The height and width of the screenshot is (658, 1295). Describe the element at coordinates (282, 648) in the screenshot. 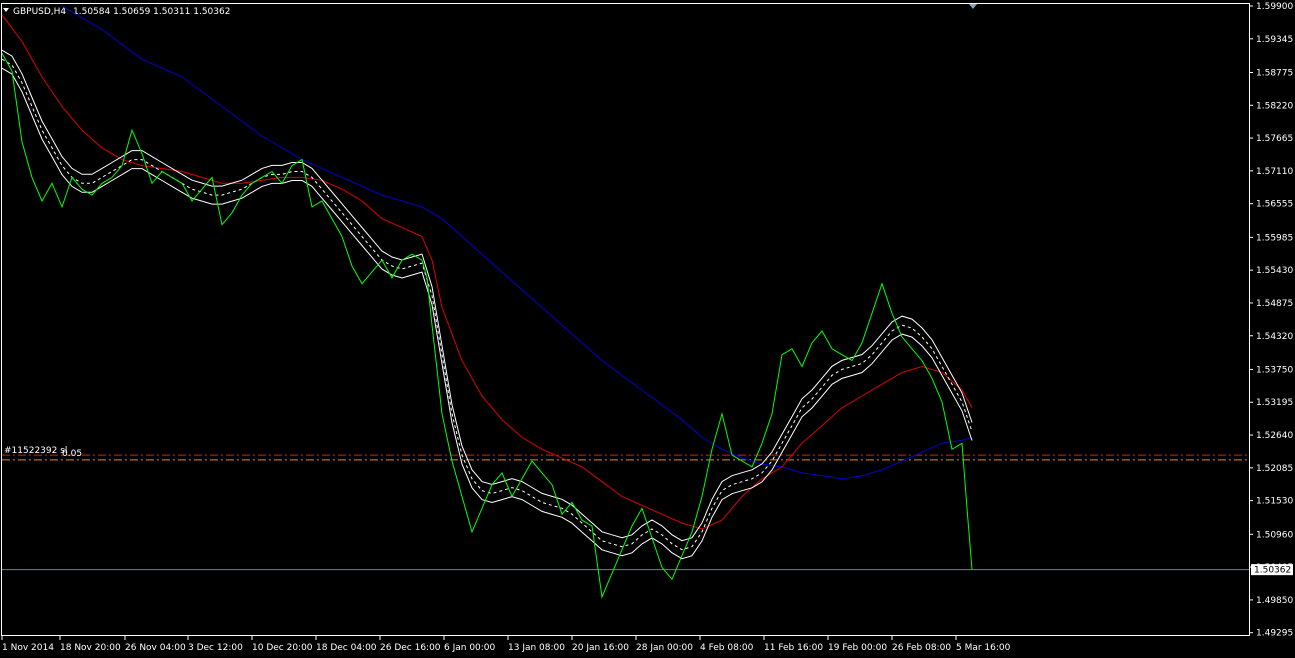

I see `x-tick-label: 10 Dec 20:00` at that location.